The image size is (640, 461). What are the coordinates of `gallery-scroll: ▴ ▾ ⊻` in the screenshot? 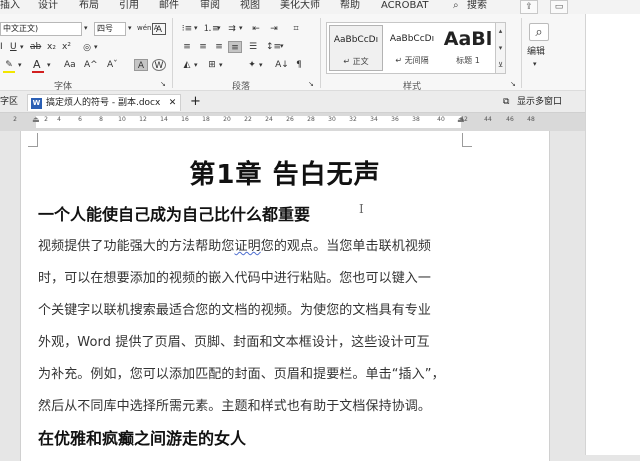 It's located at (501, 48).